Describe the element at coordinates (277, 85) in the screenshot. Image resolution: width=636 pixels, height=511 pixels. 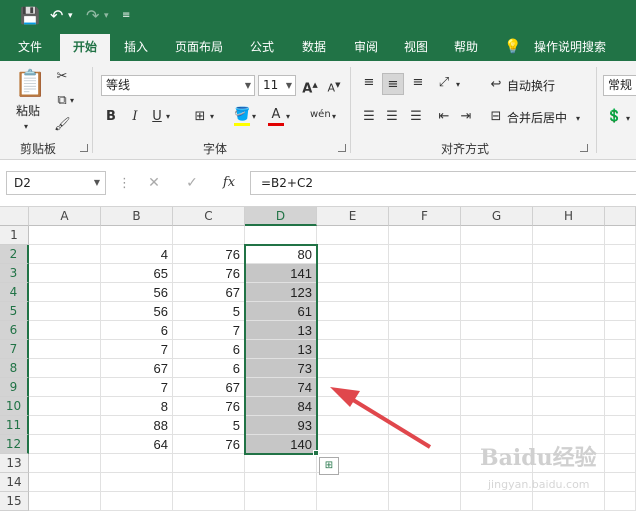
I see `font-size-combo: 11 ▼` at that location.